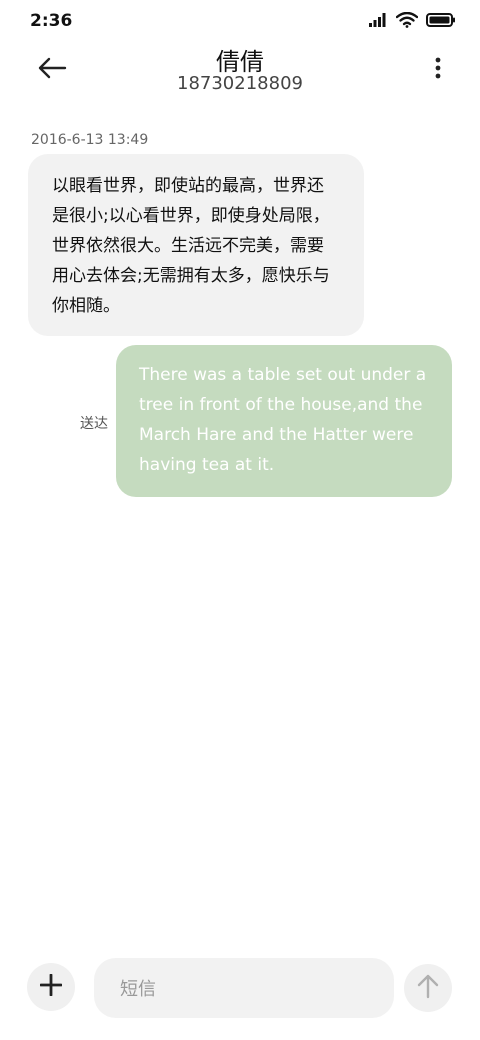 The height and width of the screenshot is (1040, 480). What do you see at coordinates (94, 424) in the screenshot?
I see `delivery-status: 送达` at bounding box center [94, 424].